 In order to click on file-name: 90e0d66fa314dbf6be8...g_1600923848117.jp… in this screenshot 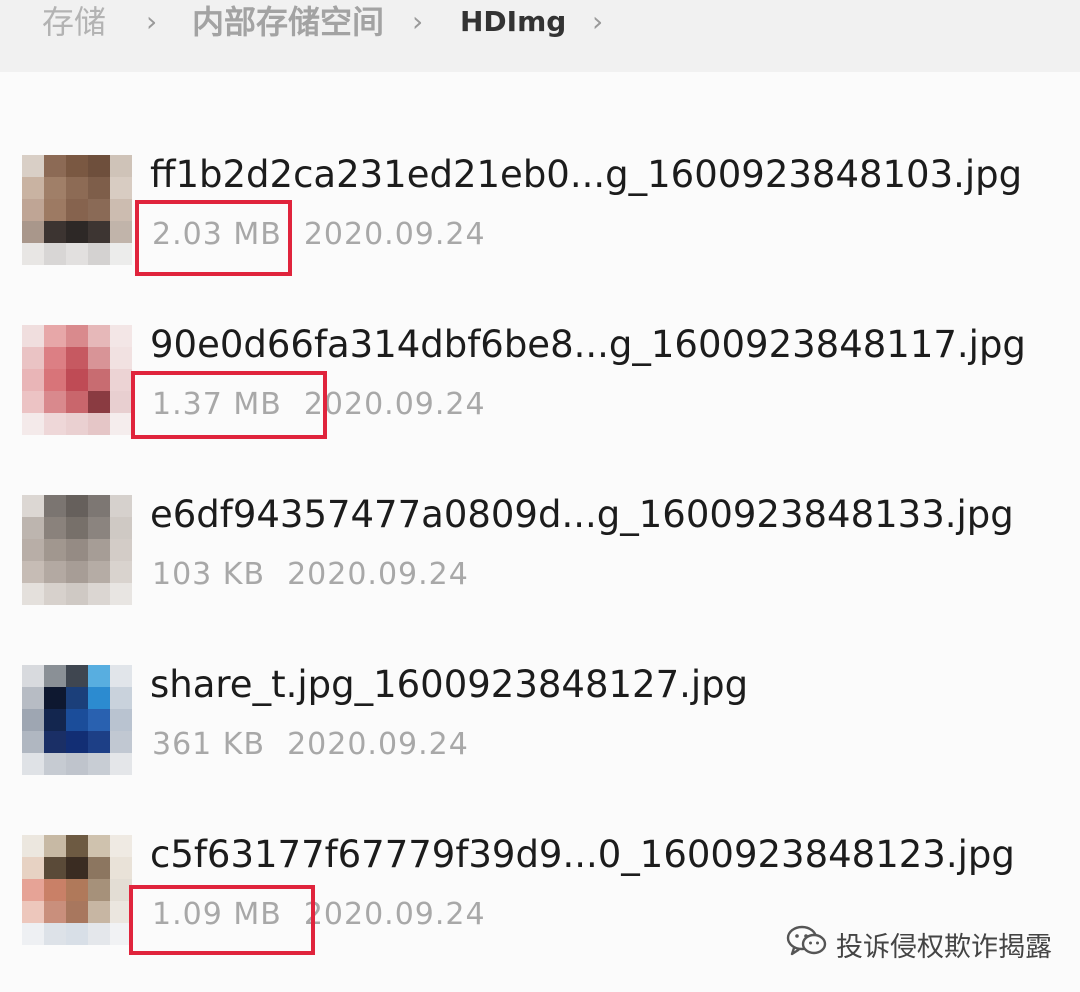, I will do `click(588, 344)`.